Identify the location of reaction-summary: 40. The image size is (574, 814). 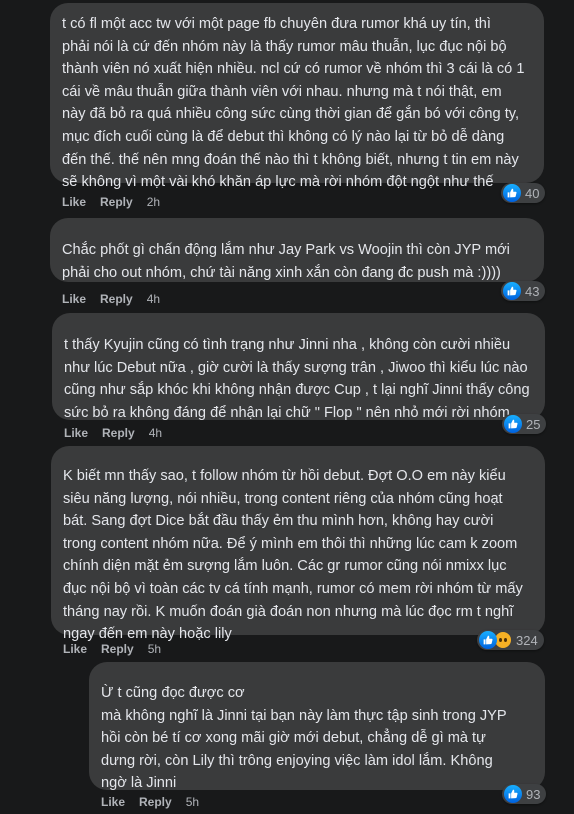
(523, 193).